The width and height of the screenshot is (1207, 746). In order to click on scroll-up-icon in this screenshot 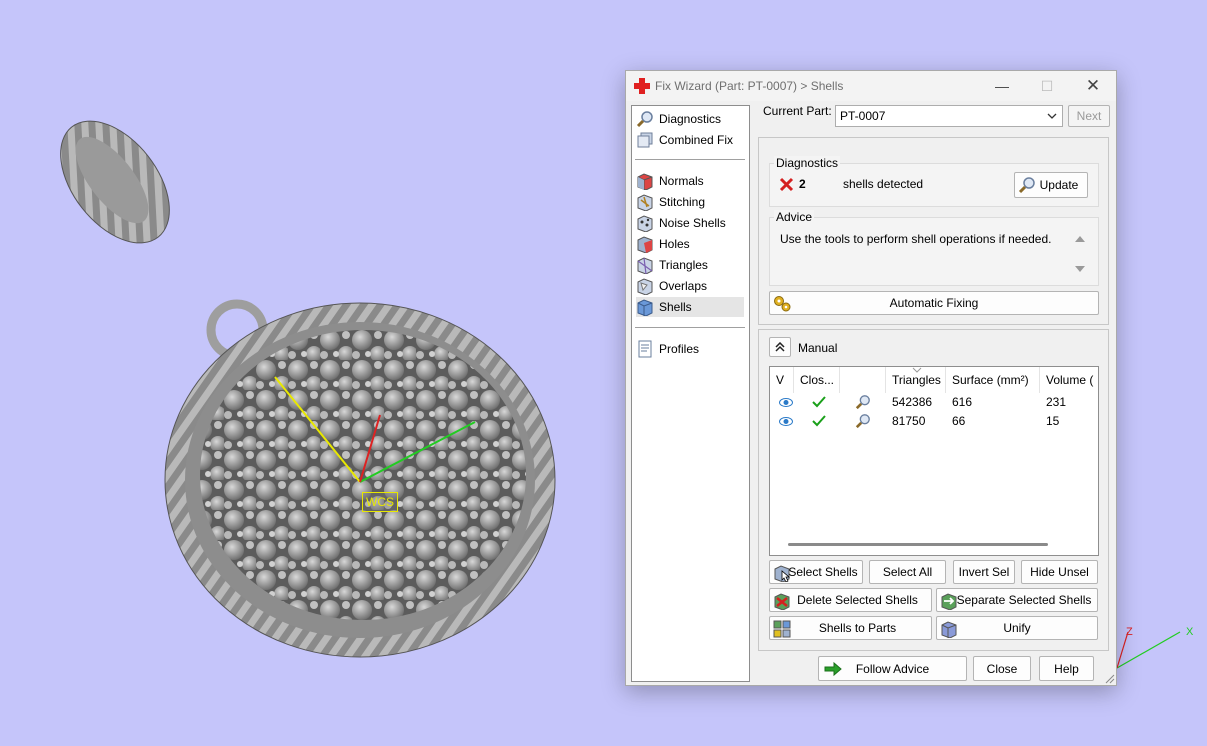, I will do `click(1080, 239)`.